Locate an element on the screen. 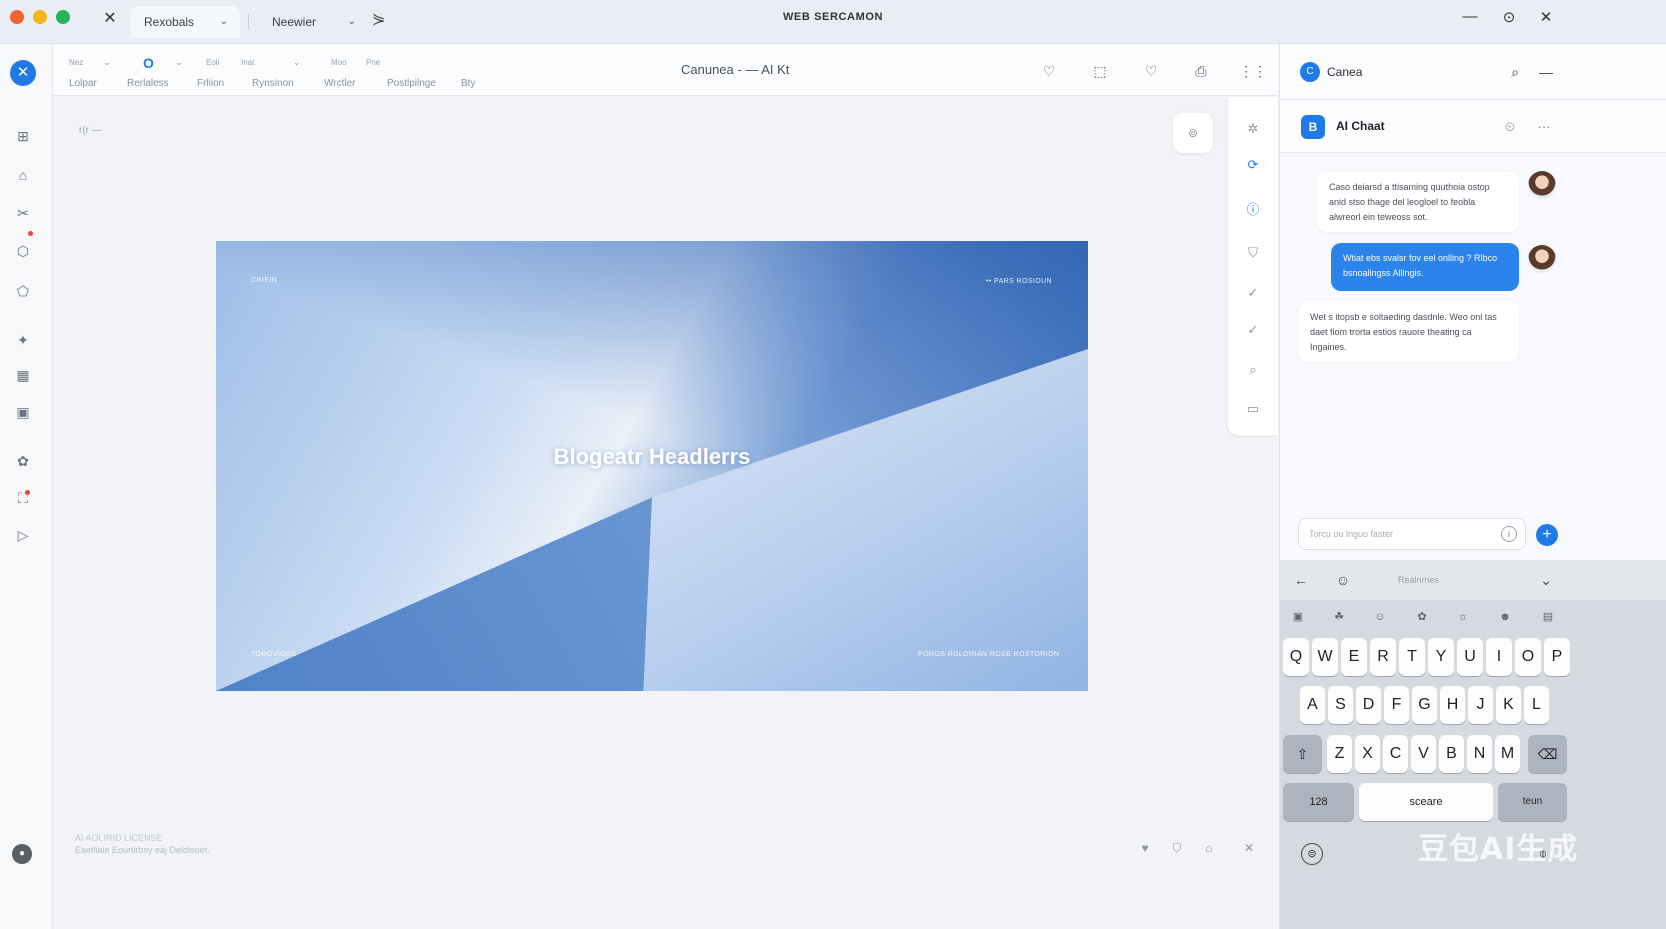  more-icon: ··· is located at coordinates (1544, 127).